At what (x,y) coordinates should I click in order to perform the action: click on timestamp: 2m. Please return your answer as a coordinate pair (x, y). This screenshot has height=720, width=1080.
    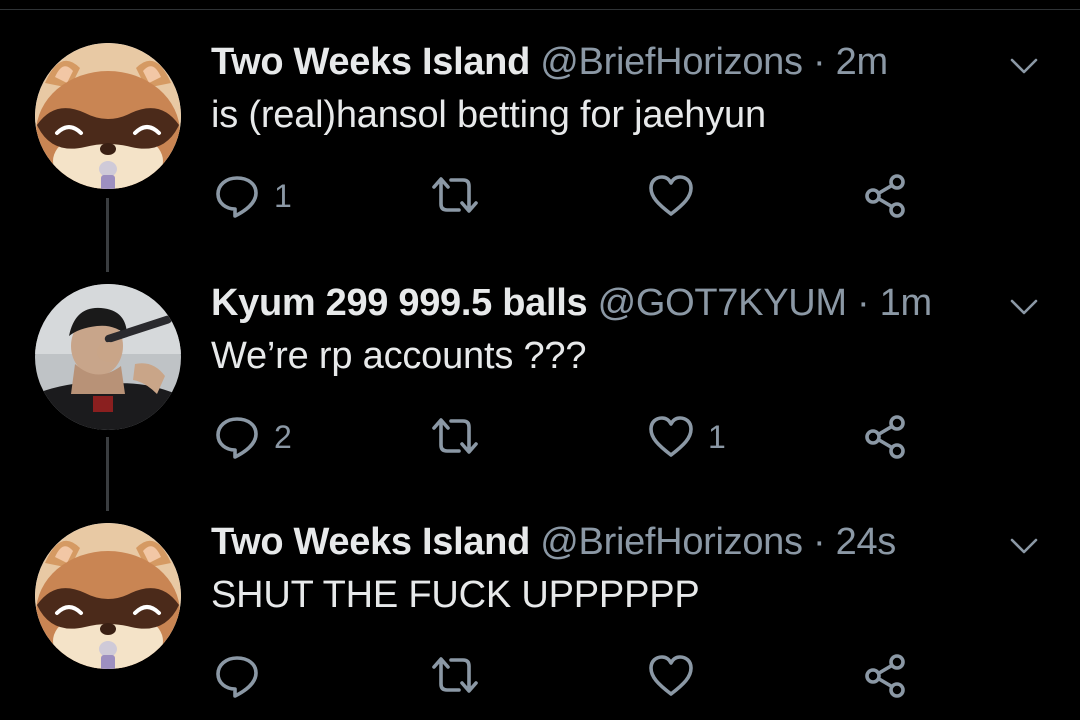
    Looking at the image, I should click on (862, 62).